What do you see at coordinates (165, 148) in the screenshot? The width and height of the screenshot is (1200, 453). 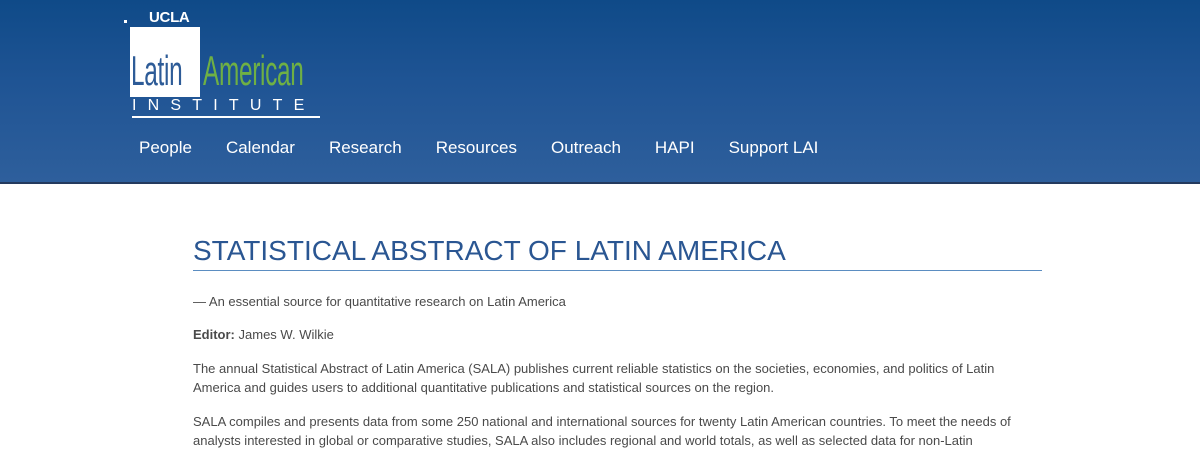 I see `nav-item-people: People` at bounding box center [165, 148].